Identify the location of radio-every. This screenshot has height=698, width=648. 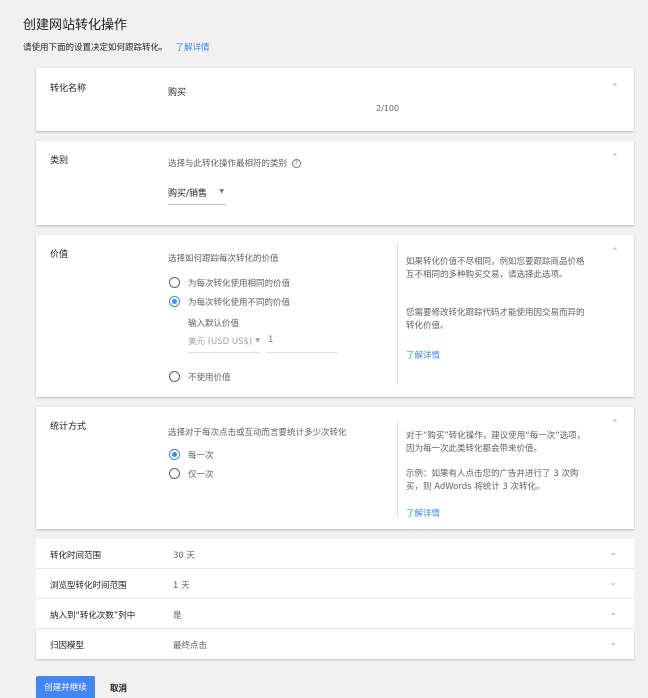
(174, 454).